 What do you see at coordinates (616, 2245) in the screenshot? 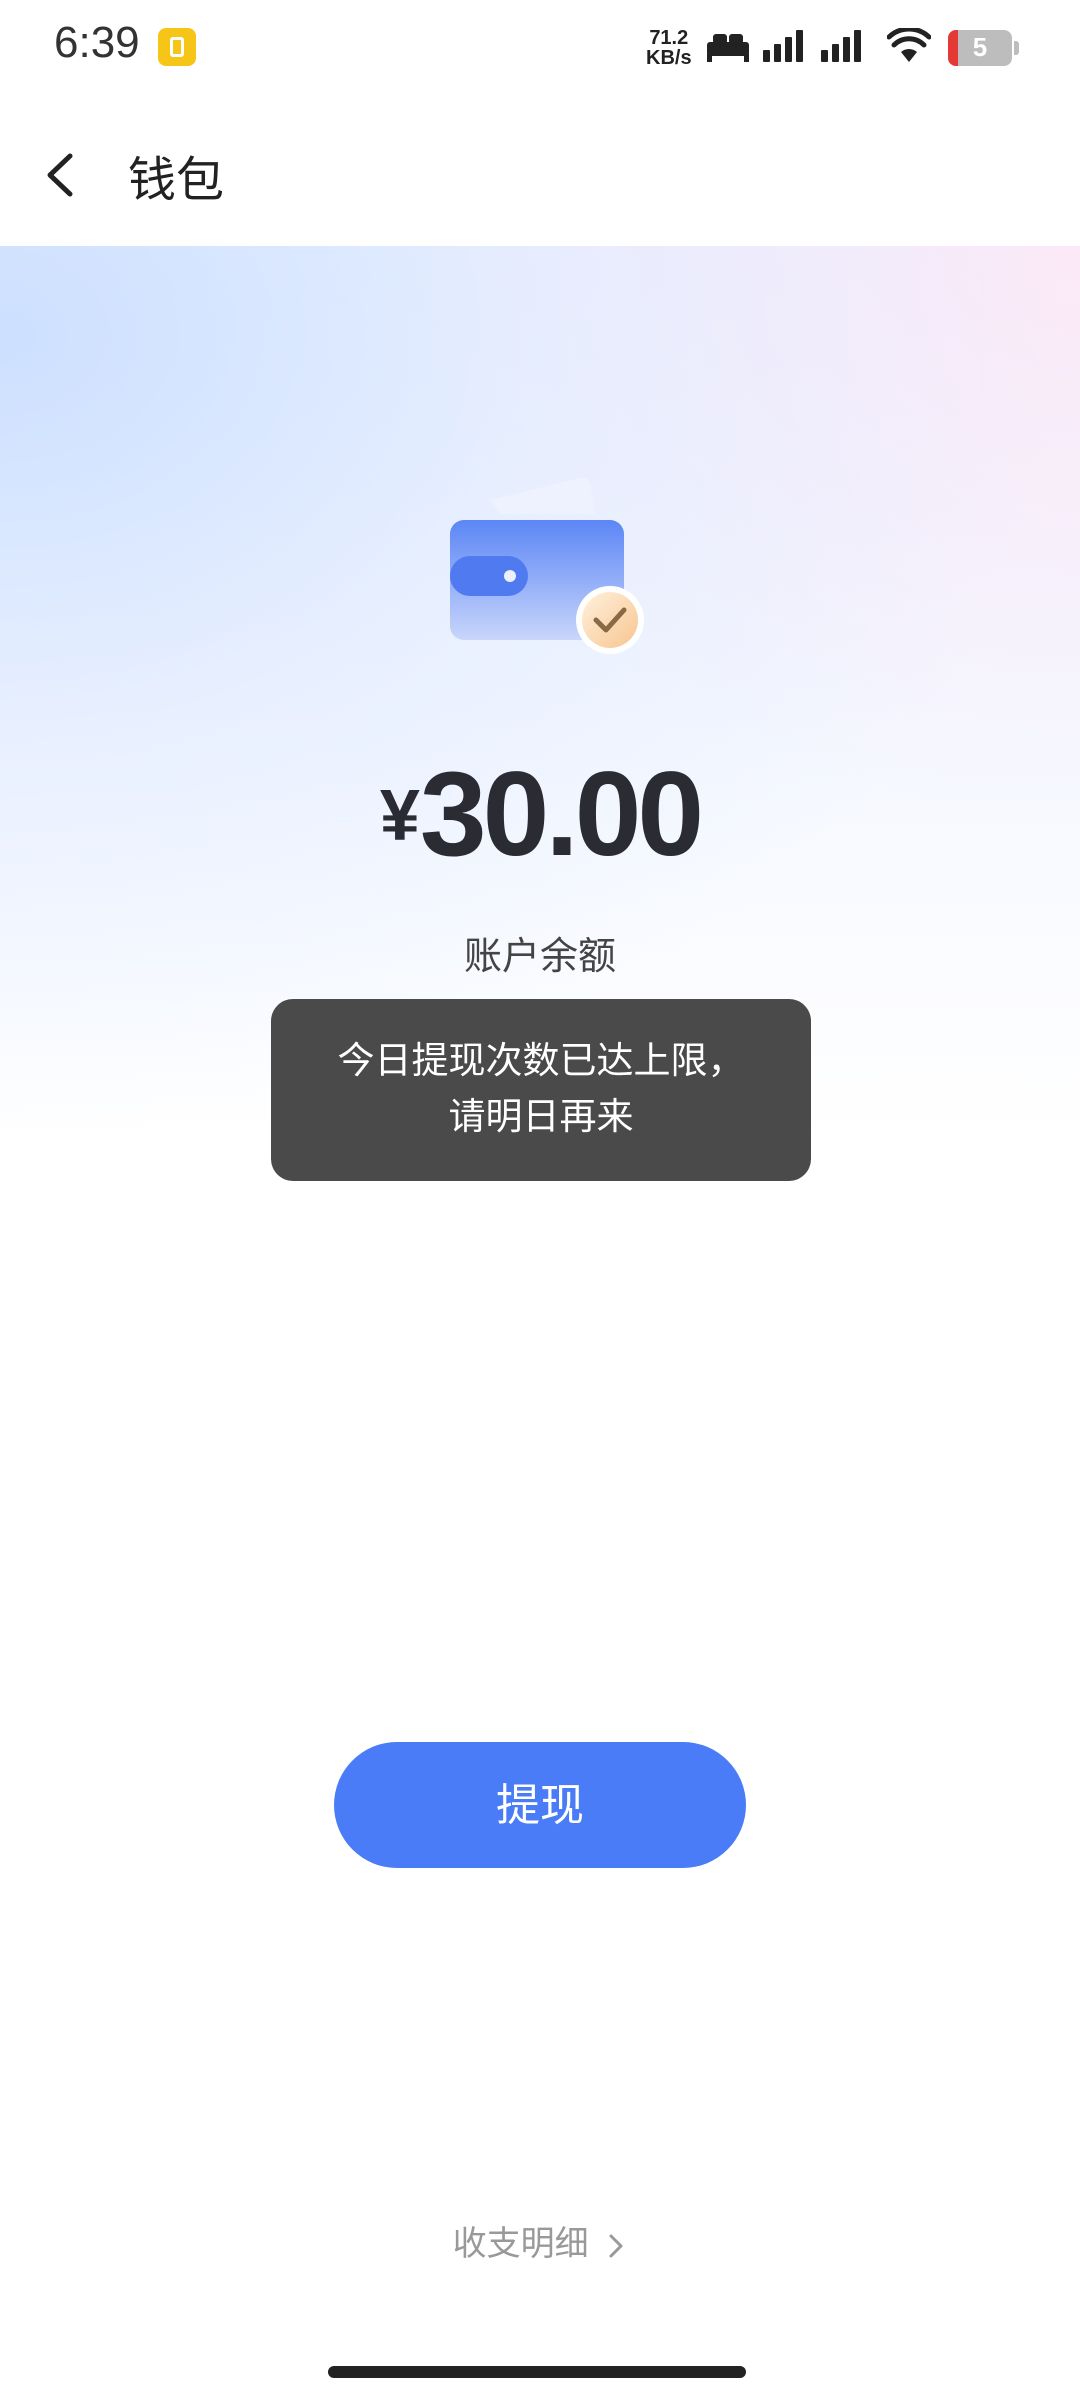
I see `chevron-right-icon` at bounding box center [616, 2245].